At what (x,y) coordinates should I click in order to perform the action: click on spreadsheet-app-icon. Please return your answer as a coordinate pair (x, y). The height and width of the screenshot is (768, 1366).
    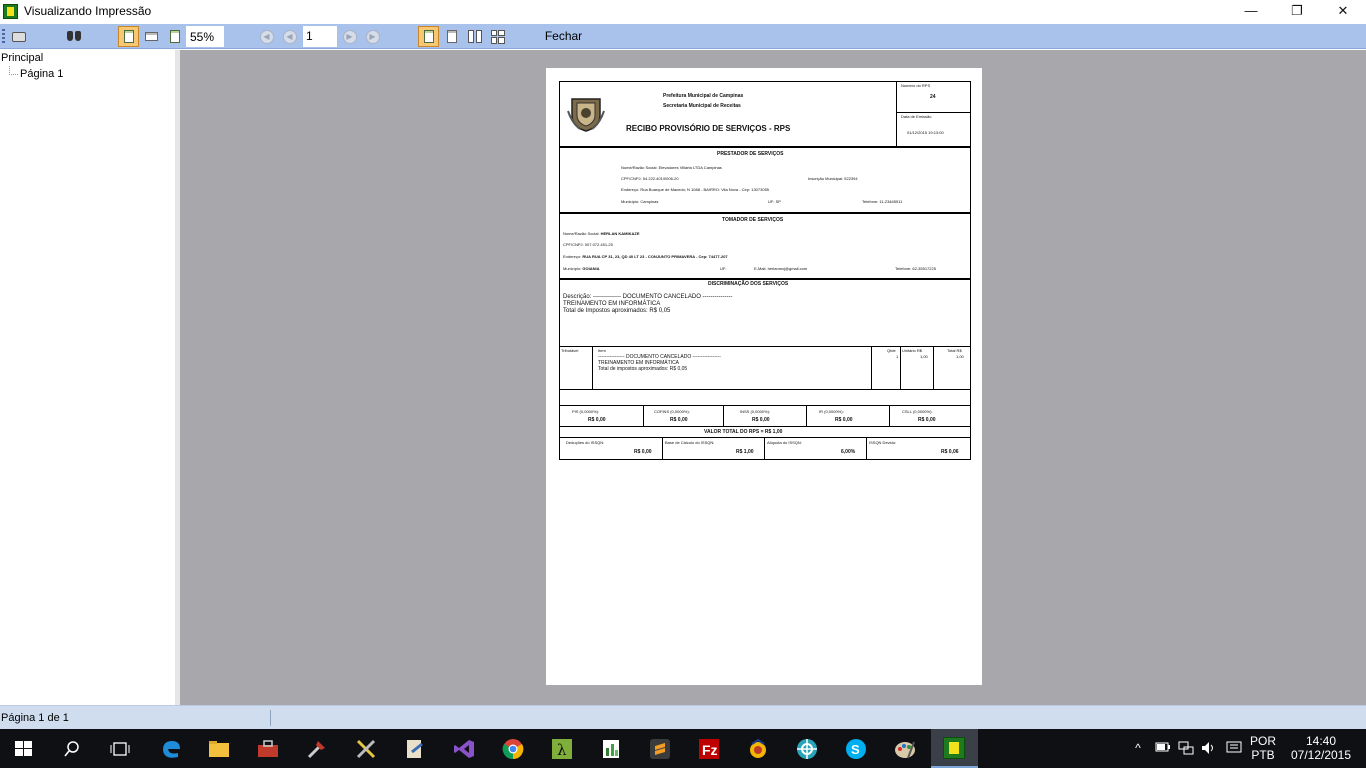
    Looking at the image, I should click on (610, 748).